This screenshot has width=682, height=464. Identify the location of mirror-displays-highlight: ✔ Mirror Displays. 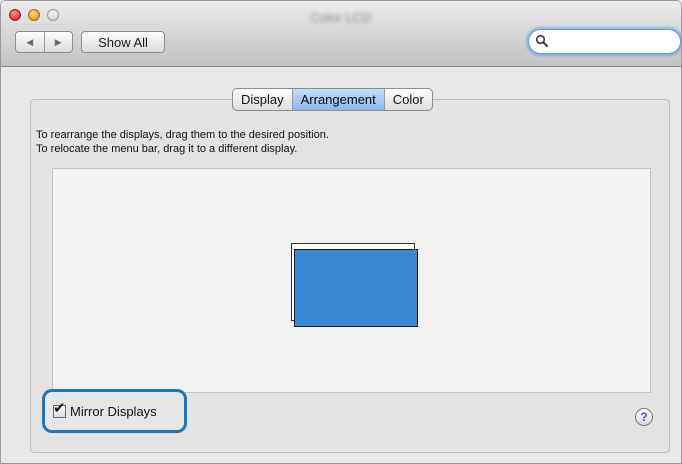
(114, 411).